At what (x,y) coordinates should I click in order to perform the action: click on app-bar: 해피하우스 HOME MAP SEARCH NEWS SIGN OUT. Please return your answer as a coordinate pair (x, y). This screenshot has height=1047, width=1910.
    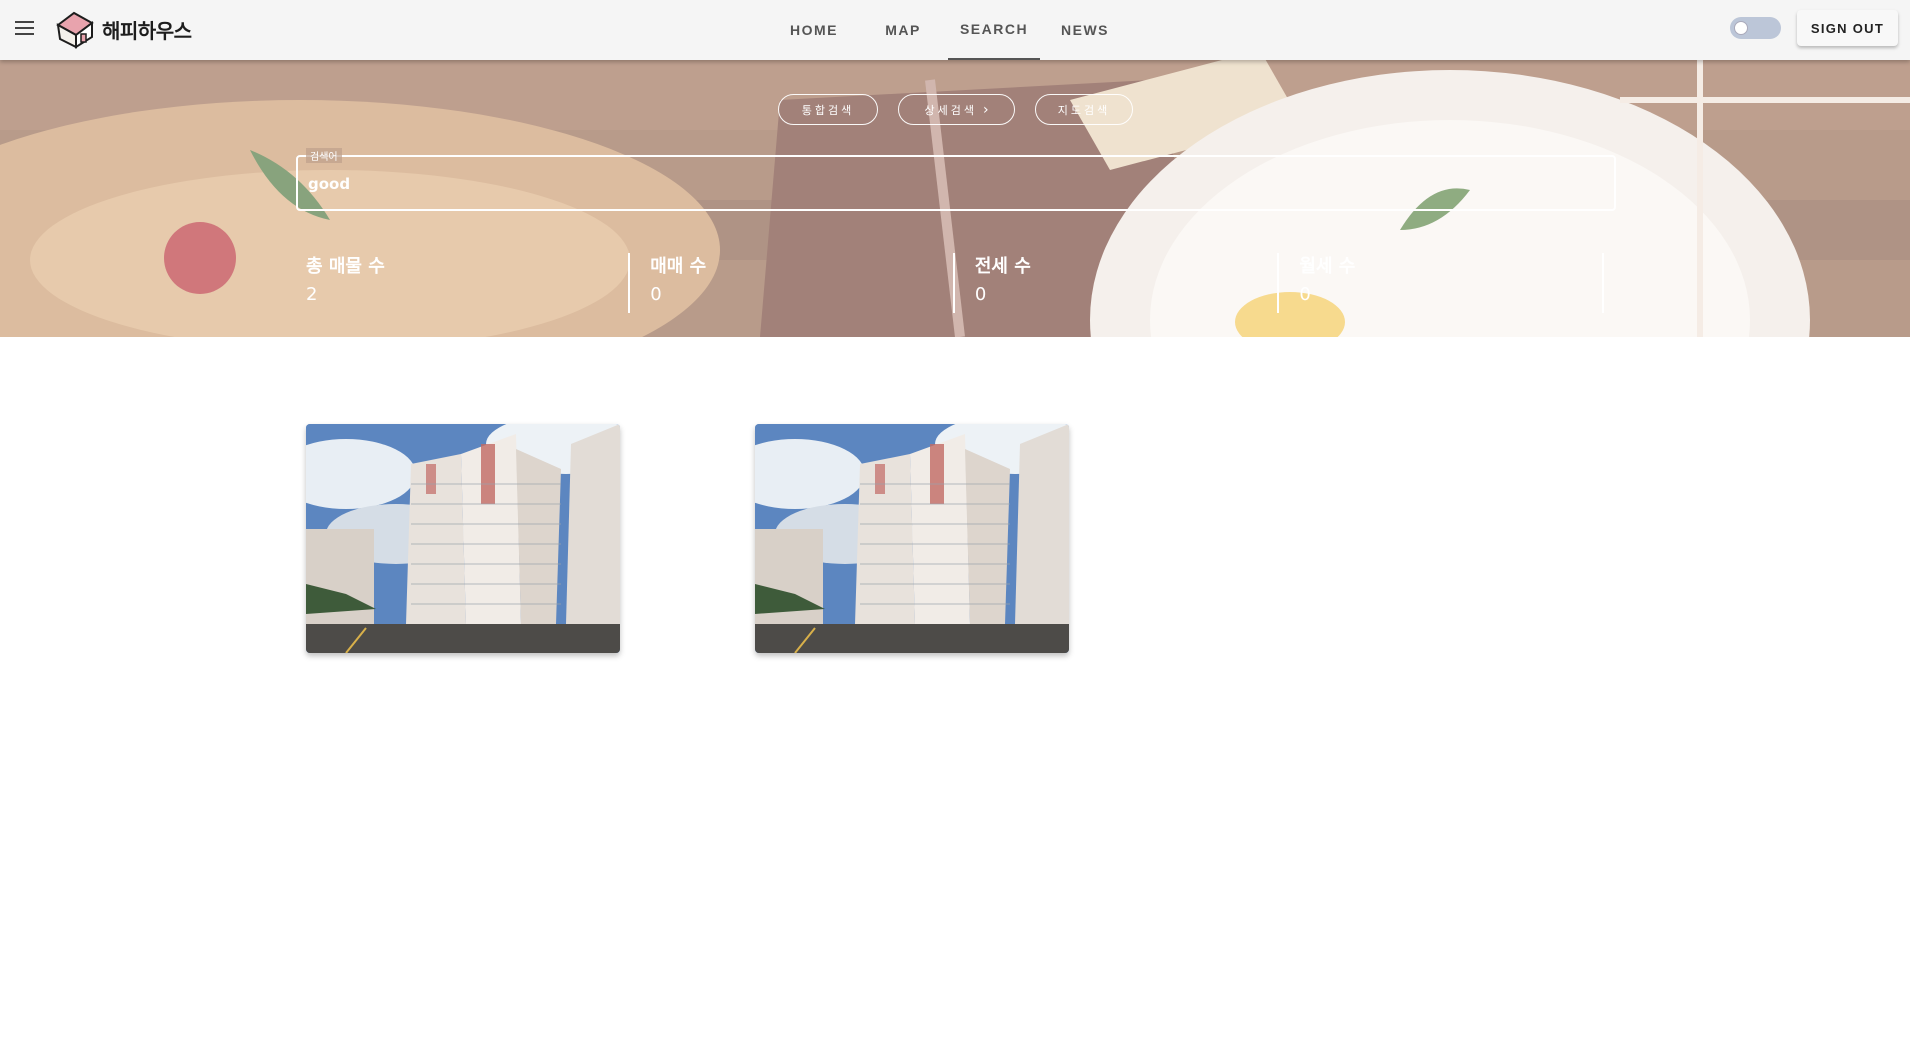
    Looking at the image, I should click on (955, 30).